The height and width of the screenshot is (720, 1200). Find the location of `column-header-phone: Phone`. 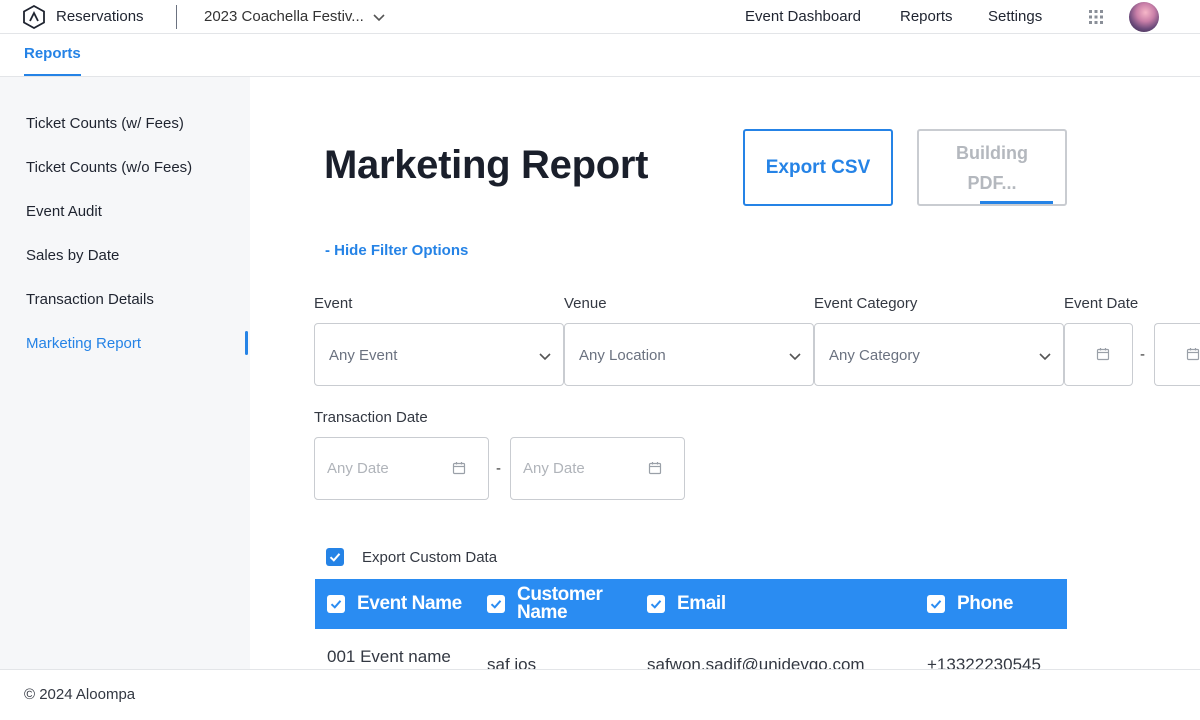

column-header-phone: Phone is located at coordinates (985, 603).